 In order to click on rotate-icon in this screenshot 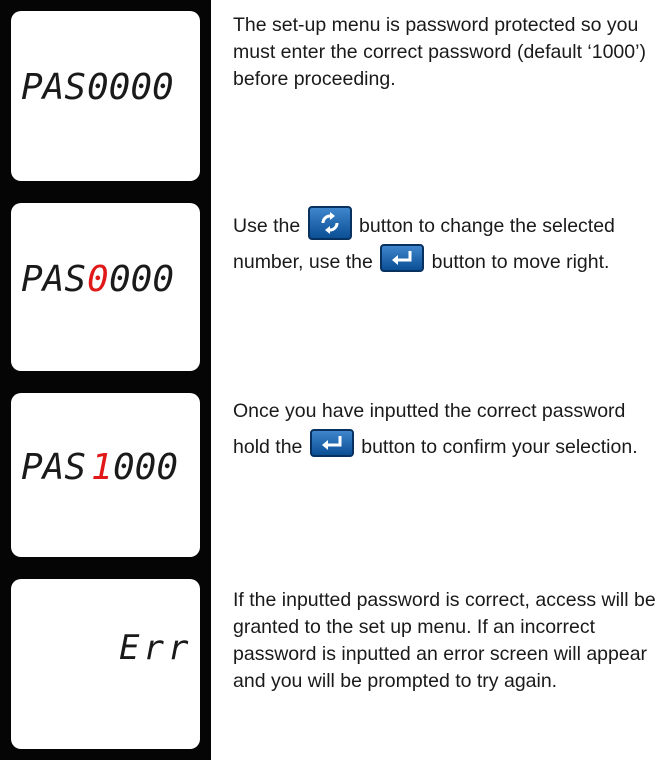, I will do `click(329, 223)`.